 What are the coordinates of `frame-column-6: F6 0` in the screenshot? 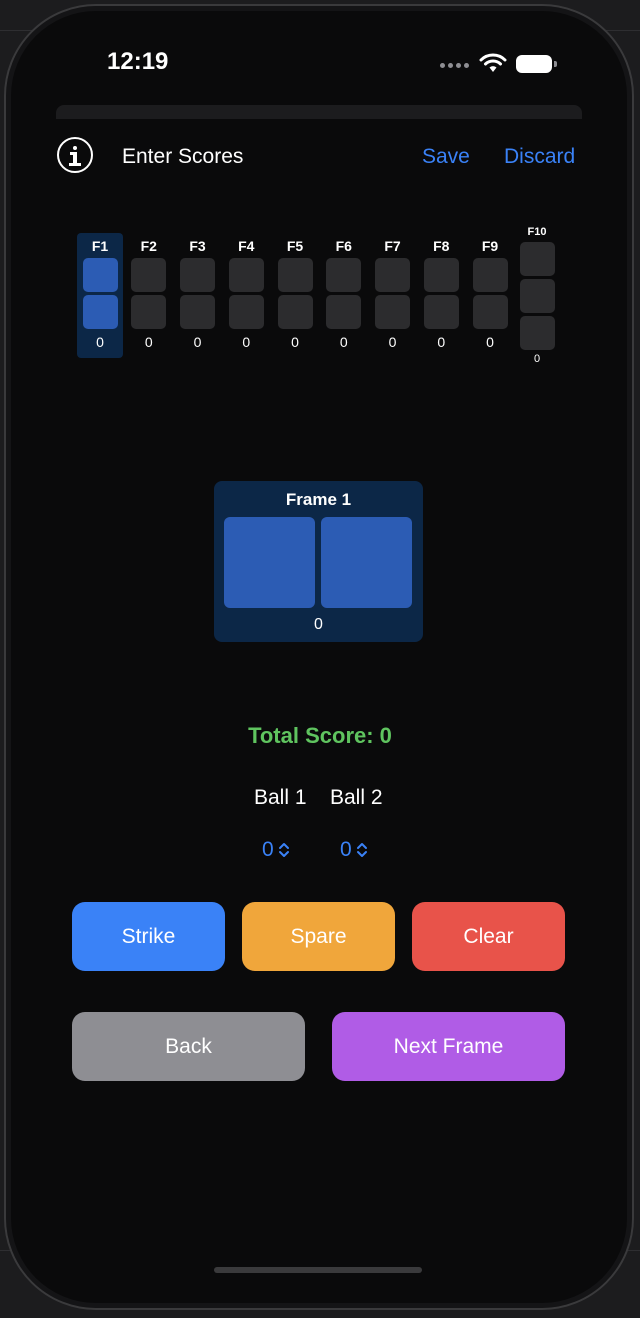 It's located at (344, 293).